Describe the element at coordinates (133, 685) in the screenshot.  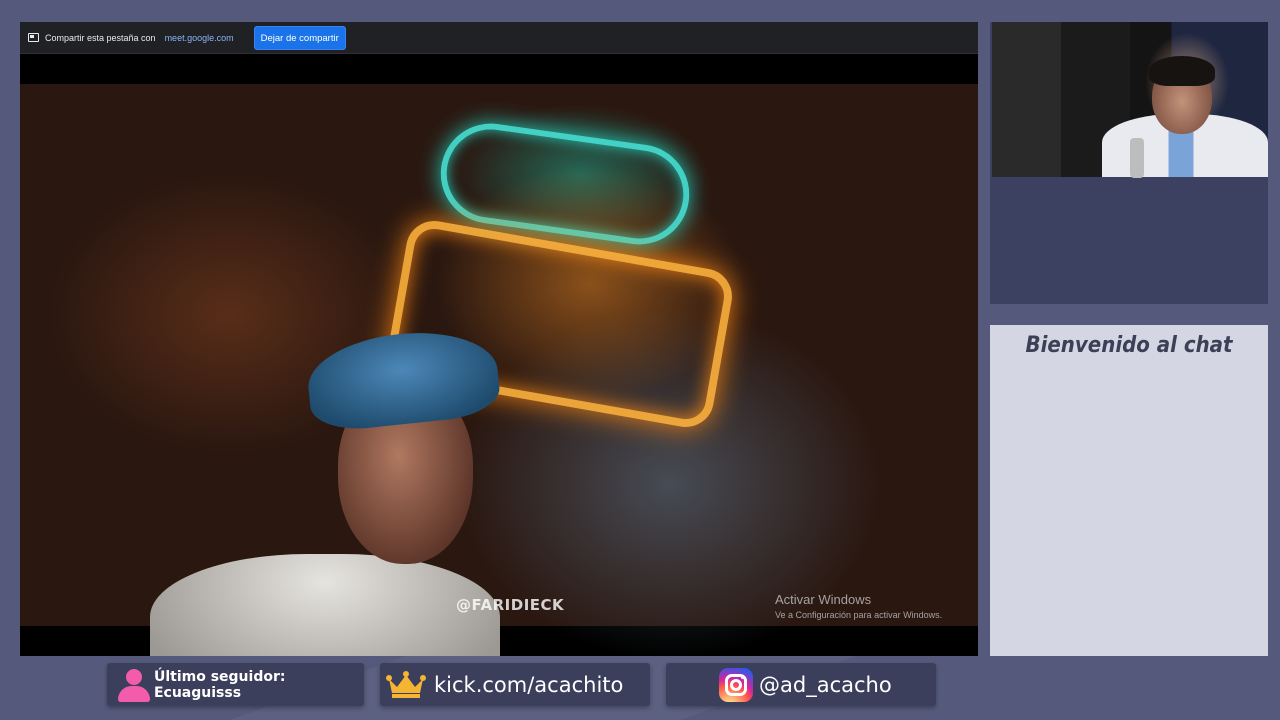
I see `person-icon` at that location.